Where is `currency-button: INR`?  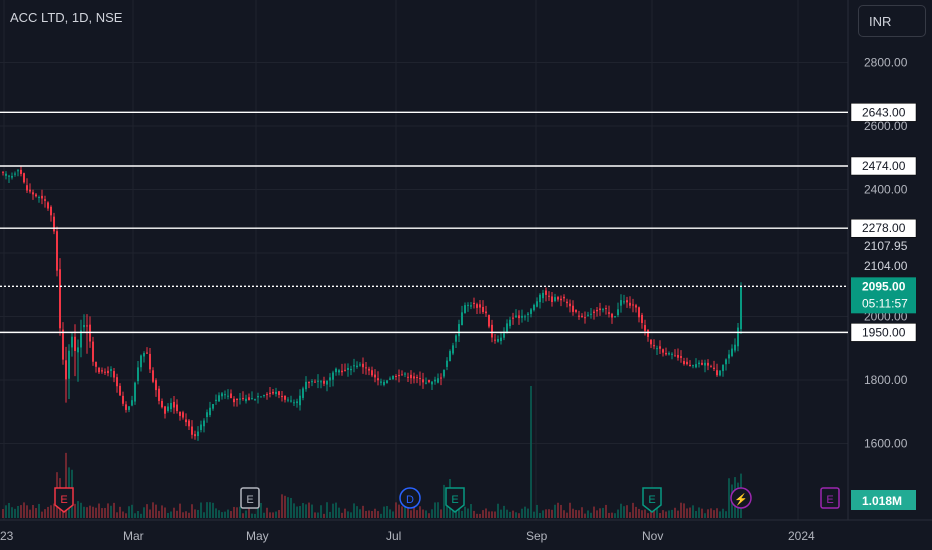 currency-button: INR is located at coordinates (892, 21).